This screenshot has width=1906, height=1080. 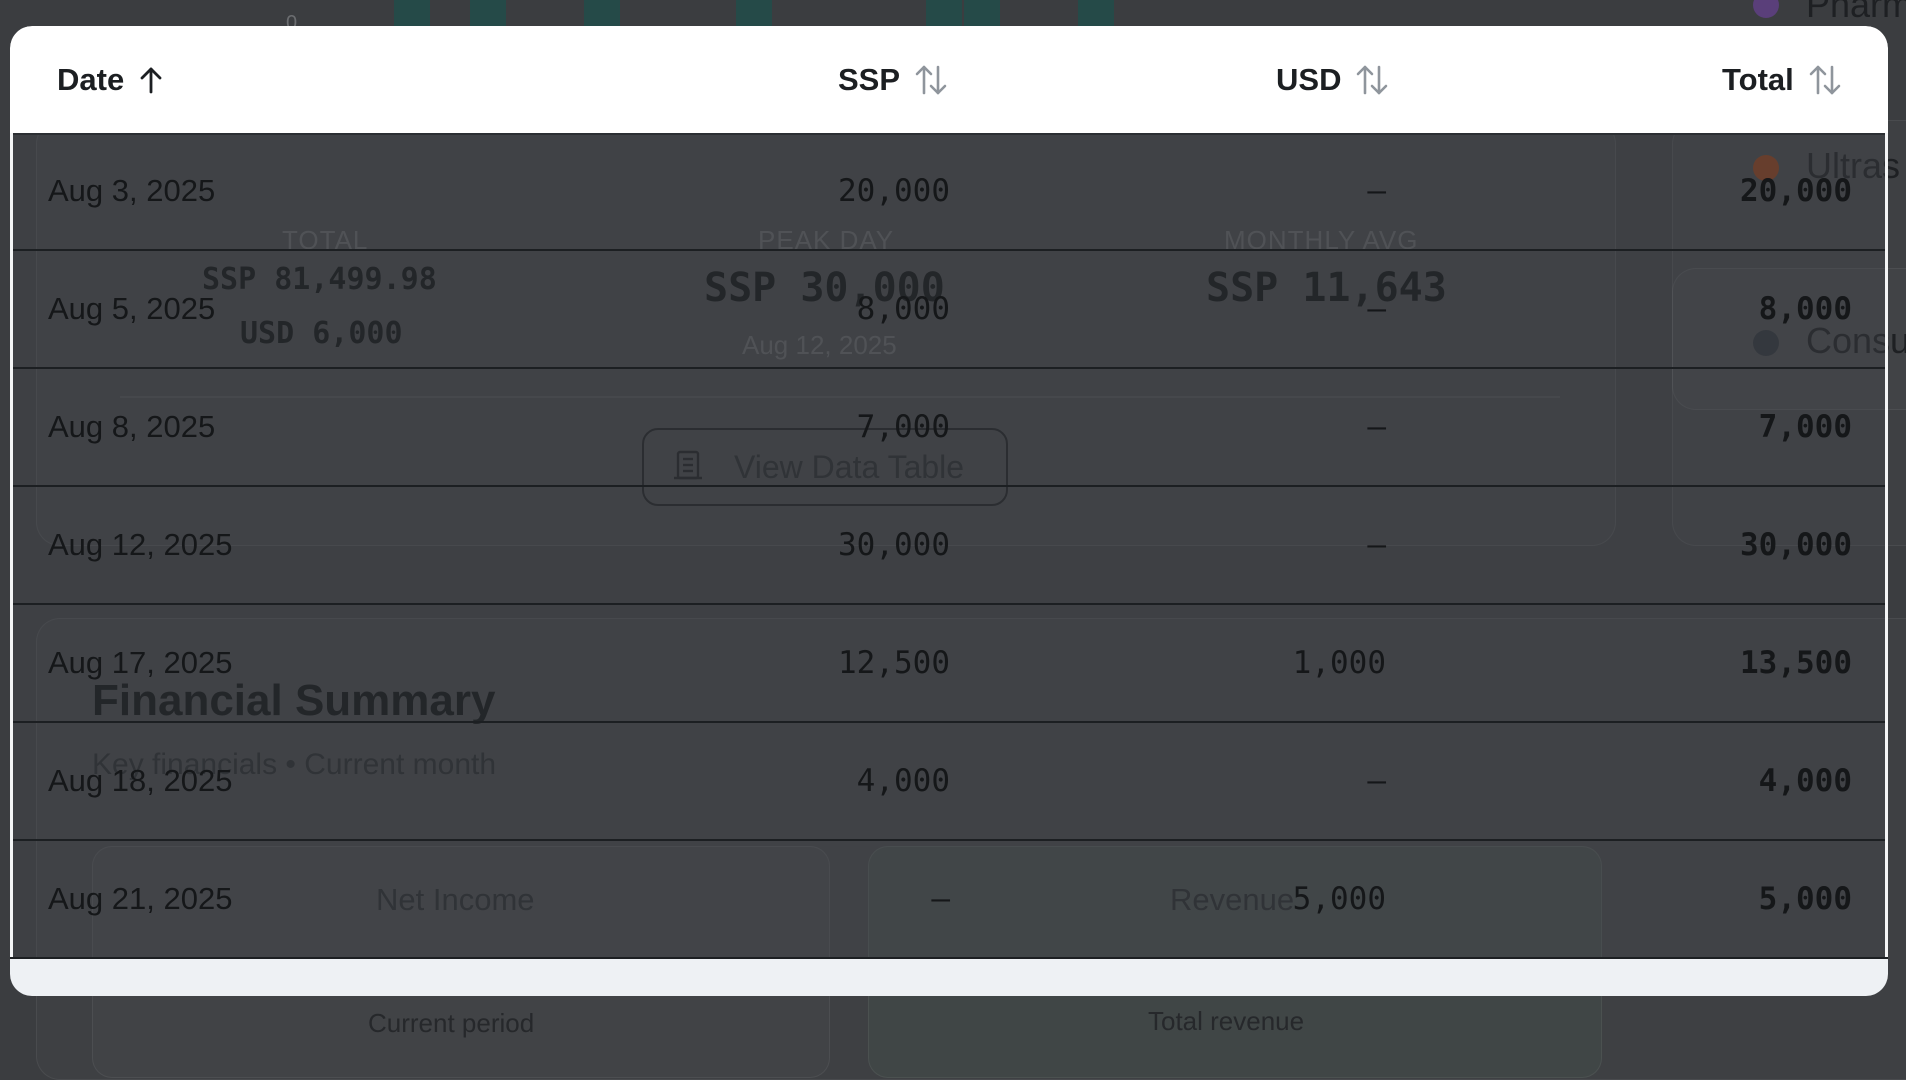 I want to click on ssp-cell: 7,000, so click(x=903, y=427).